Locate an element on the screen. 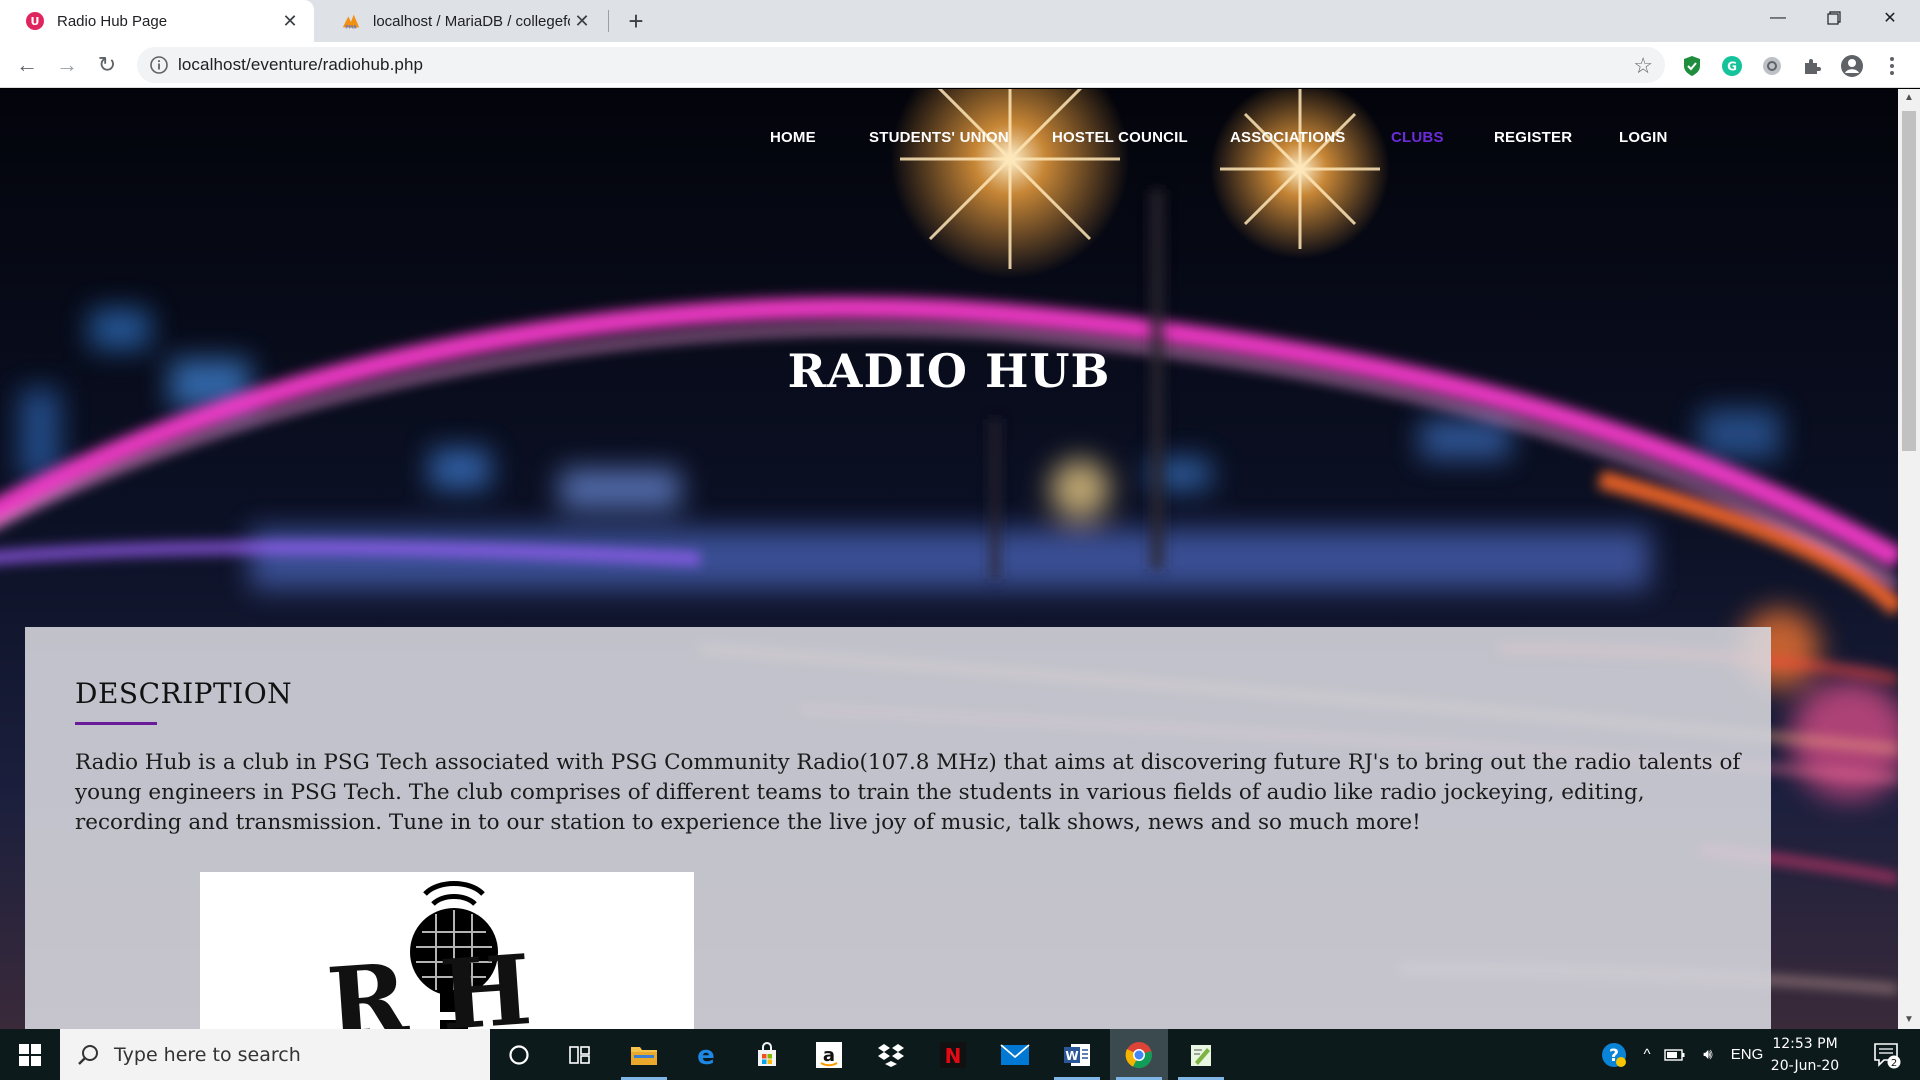 This screenshot has width=1920, height=1080. search-icon is located at coordinates (88, 1055).